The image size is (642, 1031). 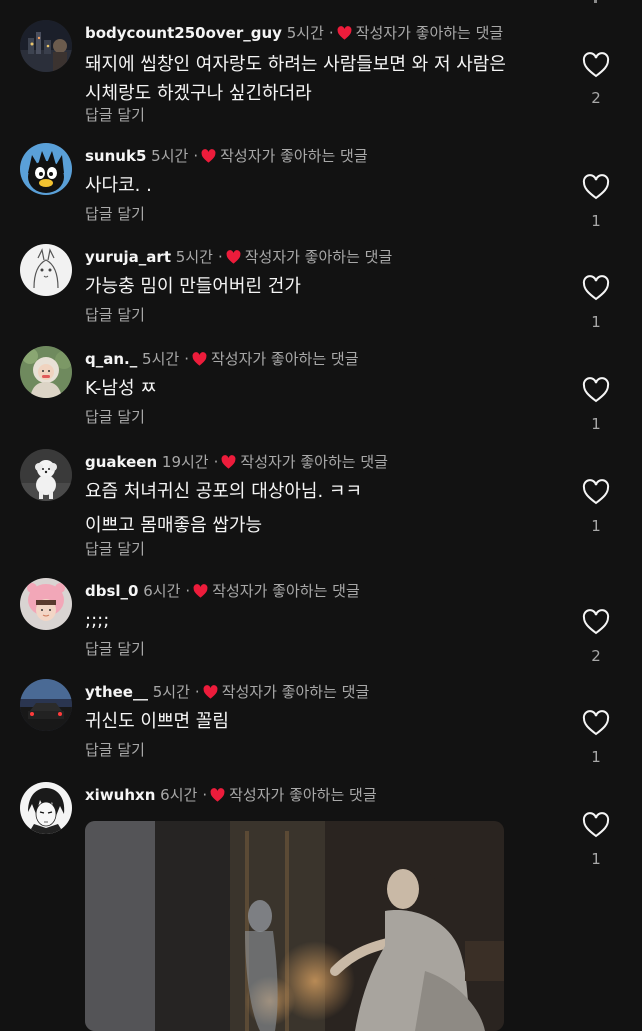 What do you see at coordinates (116, 692) in the screenshot?
I see `username: ythee__` at bounding box center [116, 692].